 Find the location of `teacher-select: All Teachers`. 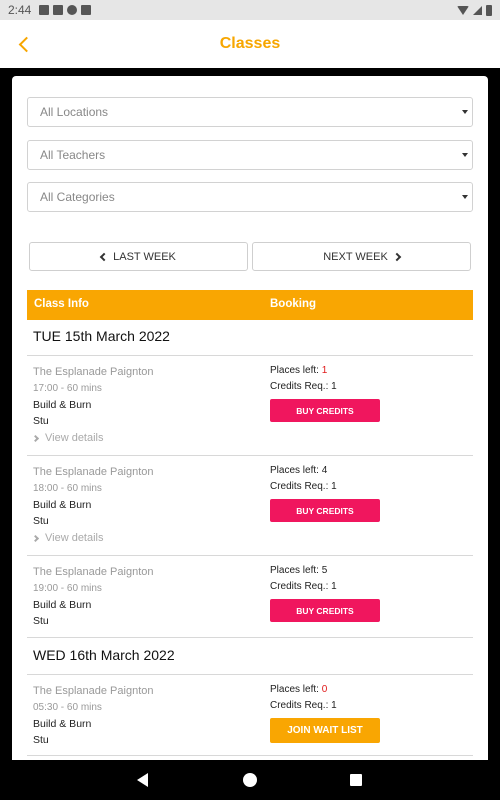

teacher-select: All Teachers is located at coordinates (250, 155).